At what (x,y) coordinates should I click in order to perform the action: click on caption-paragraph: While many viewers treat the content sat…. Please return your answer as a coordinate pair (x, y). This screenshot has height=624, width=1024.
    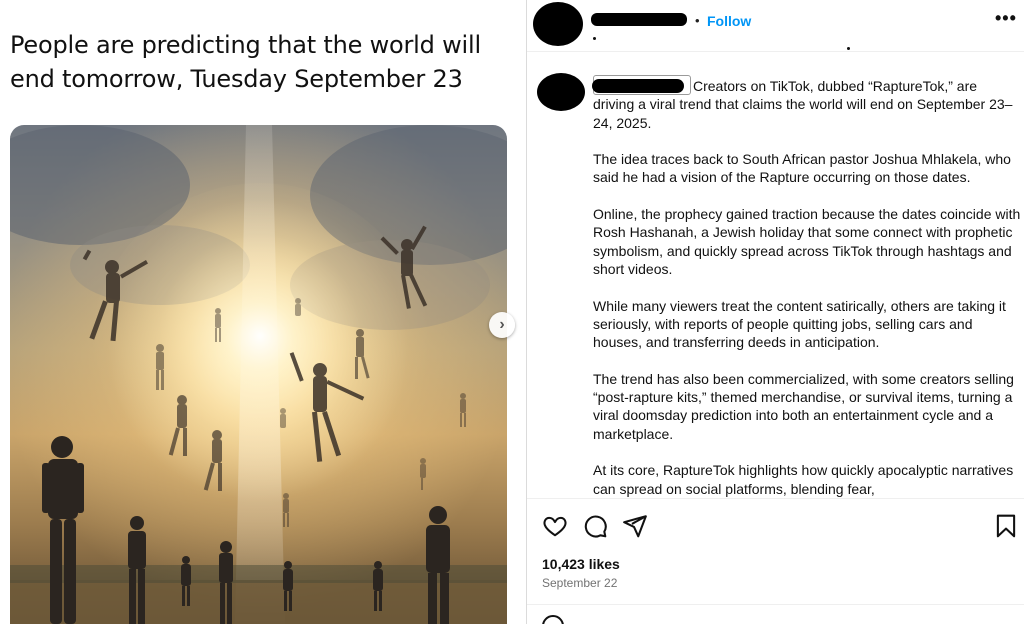
    Looking at the image, I should click on (799, 324).